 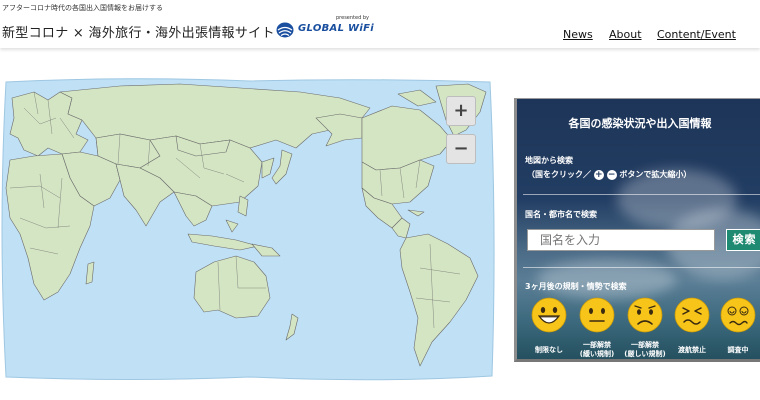 What do you see at coordinates (138, 31) in the screenshot?
I see `site-title: 新型コロナ × 海外旅行・海外出張情報サイト` at bounding box center [138, 31].